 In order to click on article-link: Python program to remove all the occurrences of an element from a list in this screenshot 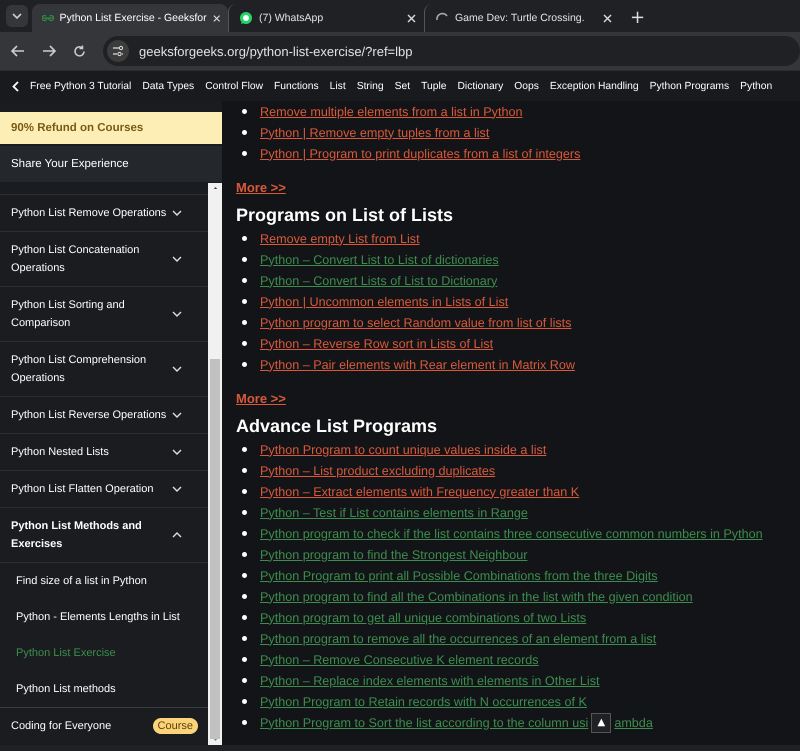, I will do `click(458, 639)`.